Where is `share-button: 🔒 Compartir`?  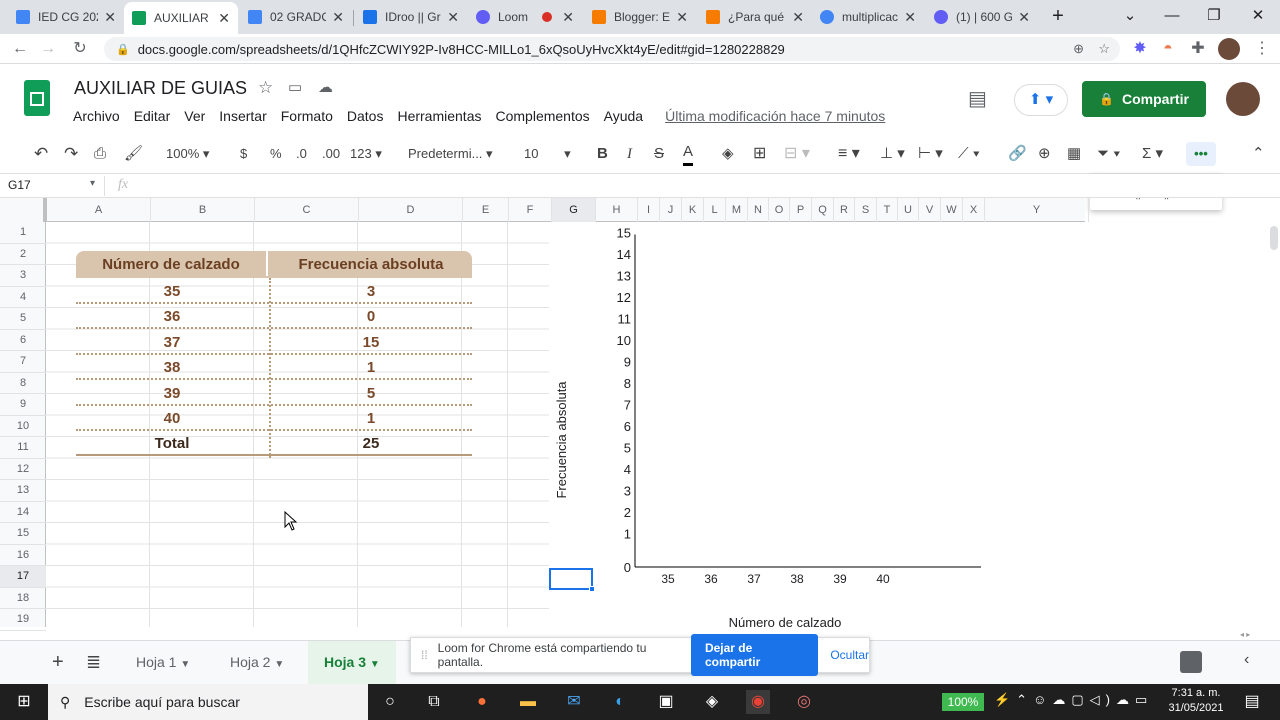 share-button: 🔒 Compartir is located at coordinates (1144, 99).